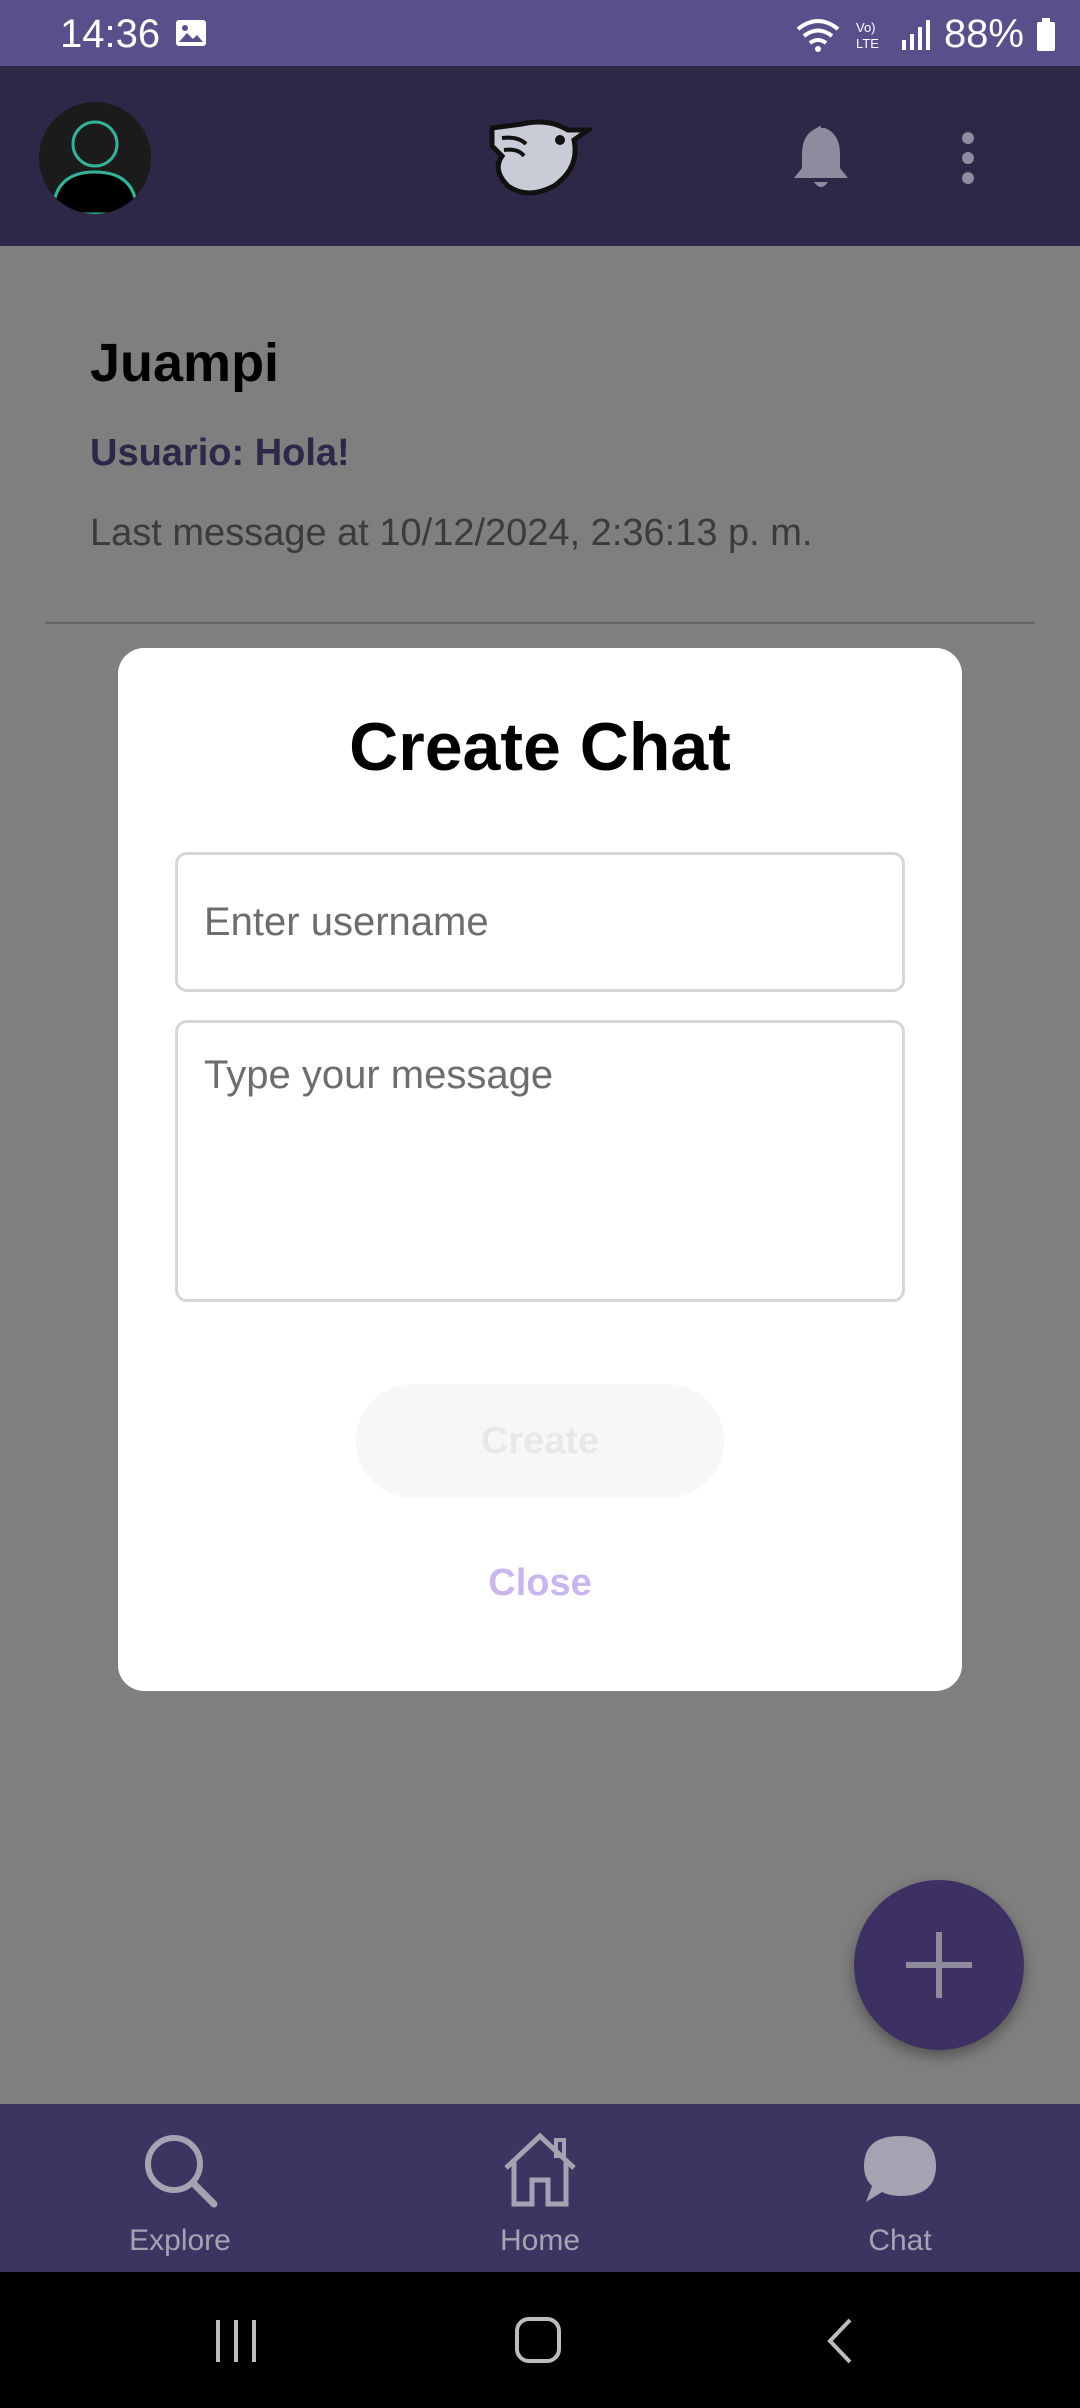  I want to click on home-button-icon, so click(538, 2340).